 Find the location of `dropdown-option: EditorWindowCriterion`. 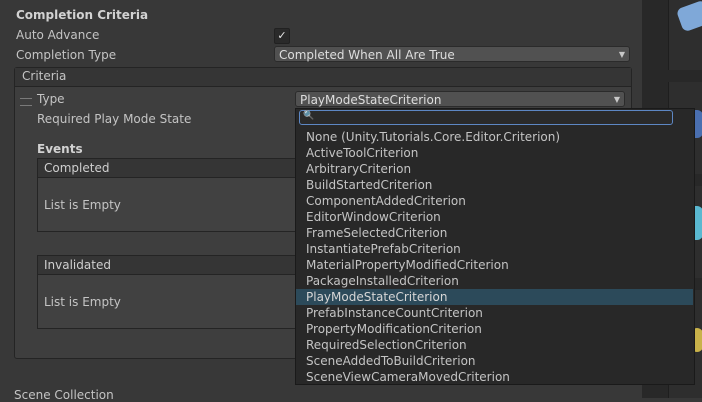

dropdown-option: EditorWindowCriterion is located at coordinates (494, 217).